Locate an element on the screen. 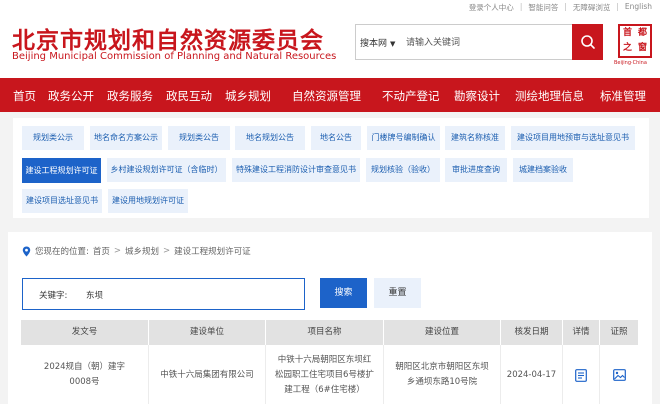 The width and height of the screenshot is (660, 404). category-button: 地名规划公告 is located at coordinates (270, 138).